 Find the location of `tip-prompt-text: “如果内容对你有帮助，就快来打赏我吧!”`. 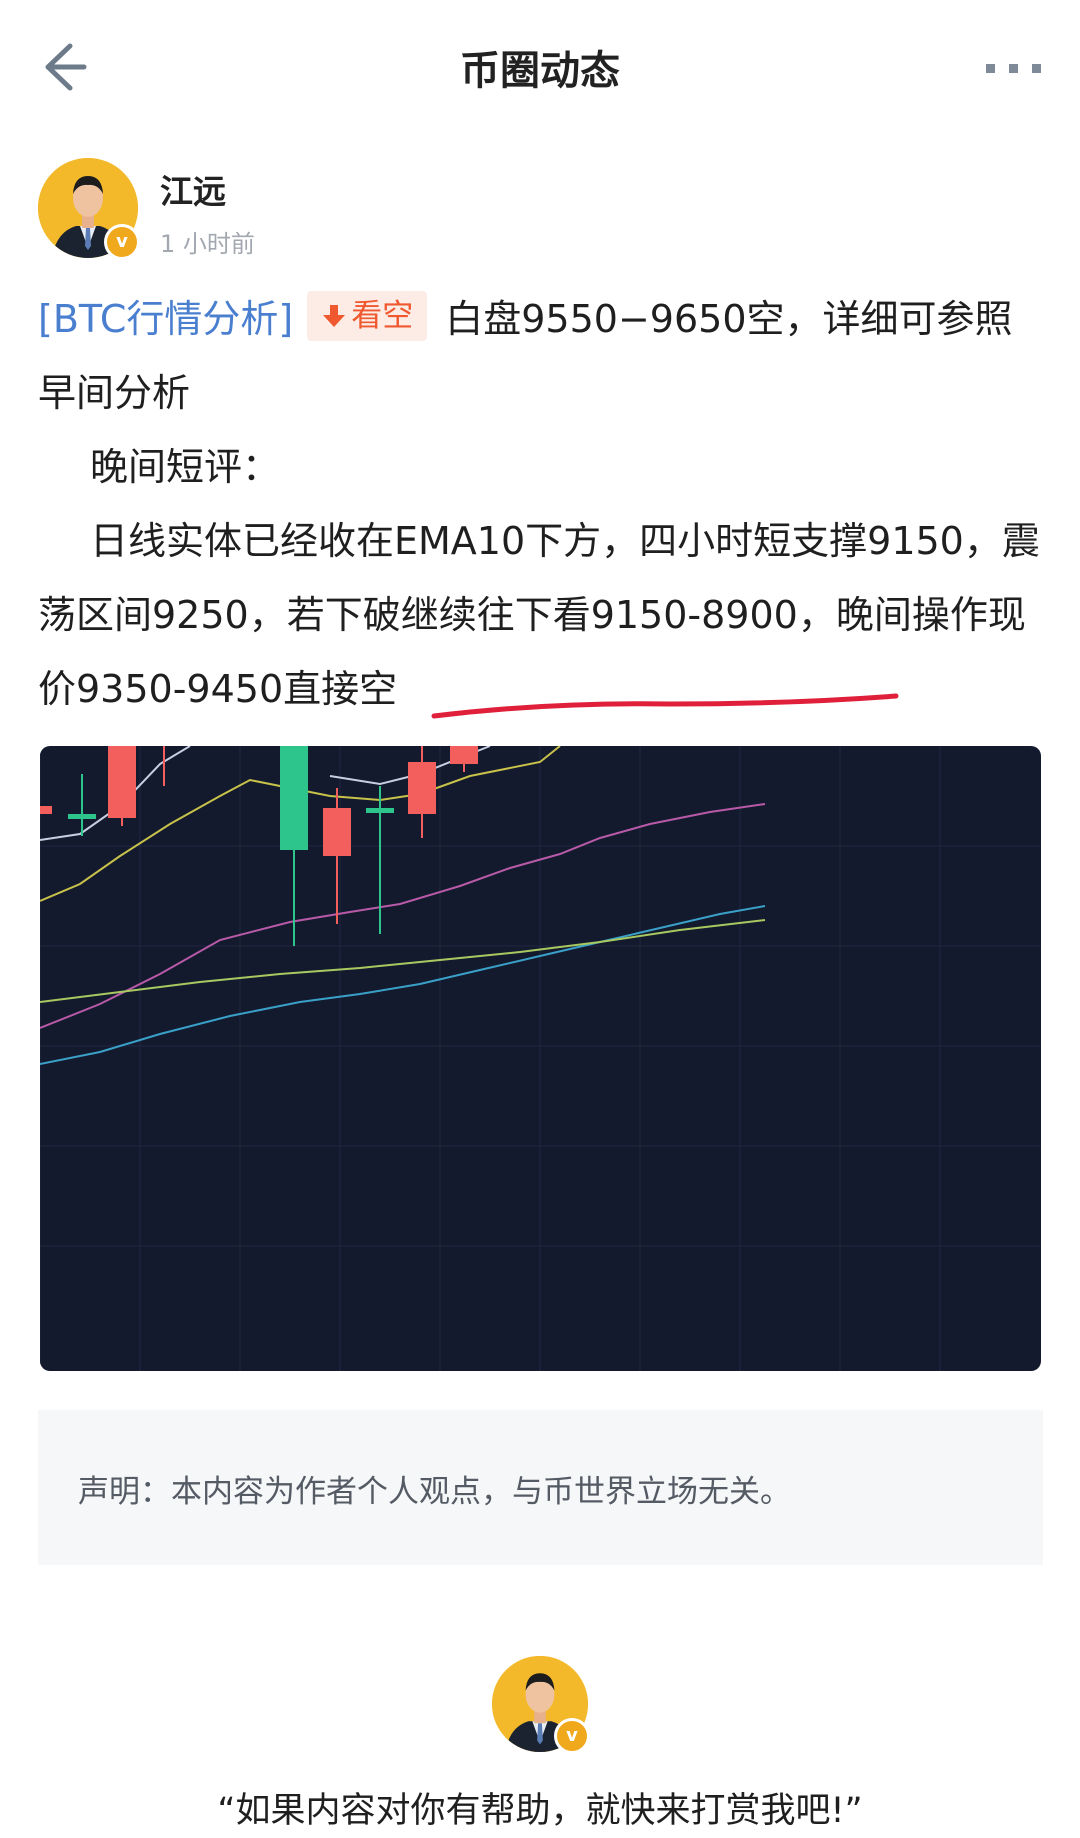

tip-prompt-text: “如果内容对你有帮助，就快来打赏我吧!” is located at coordinates (540, 1811).